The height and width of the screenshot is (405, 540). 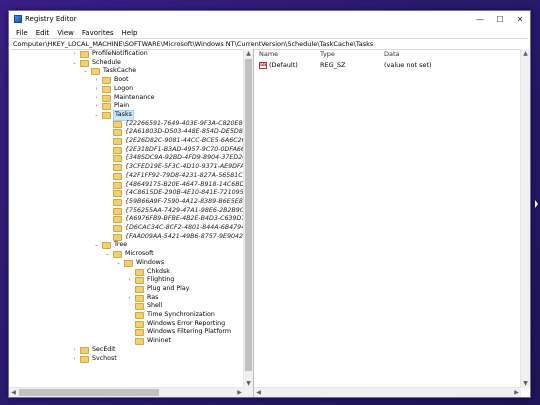 What do you see at coordinates (126, 193) in the screenshot?
I see `tree-item-task-guid: {4C8615DE-290B-4E10-841E-72109506E2B}` at bounding box center [126, 193].